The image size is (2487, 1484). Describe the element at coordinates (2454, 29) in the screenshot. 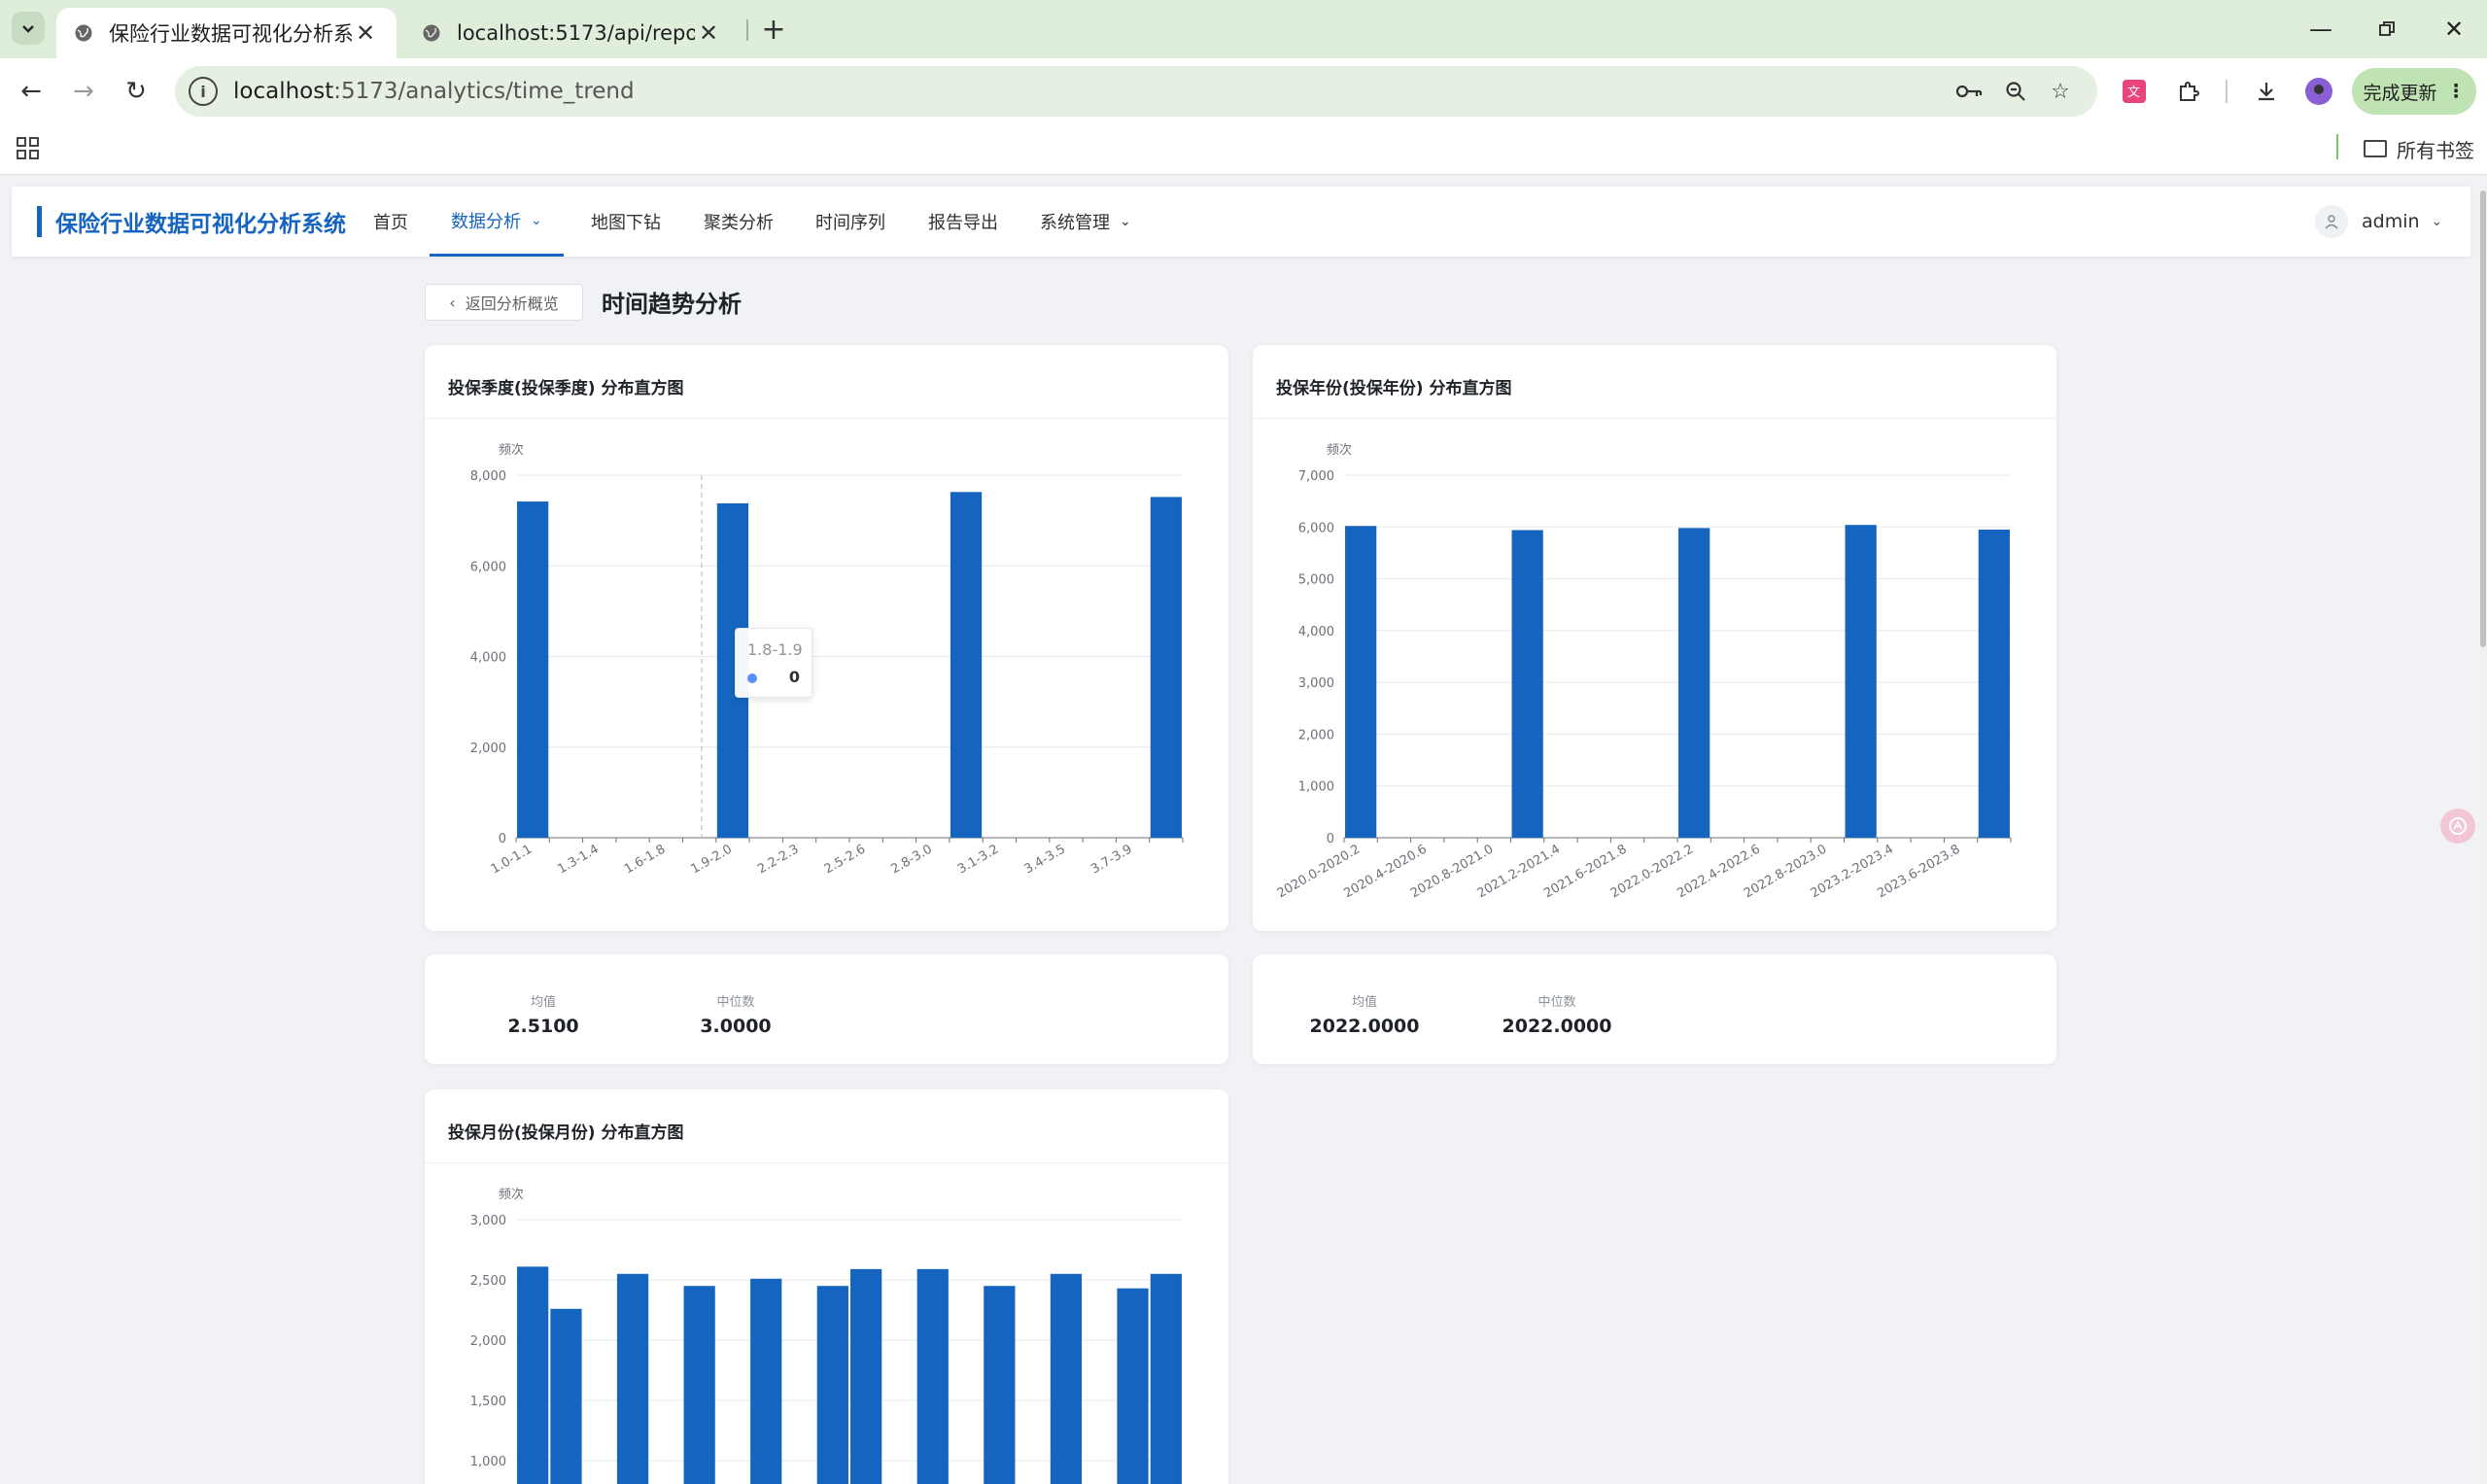

I see `window-close-icon: ✕` at that location.